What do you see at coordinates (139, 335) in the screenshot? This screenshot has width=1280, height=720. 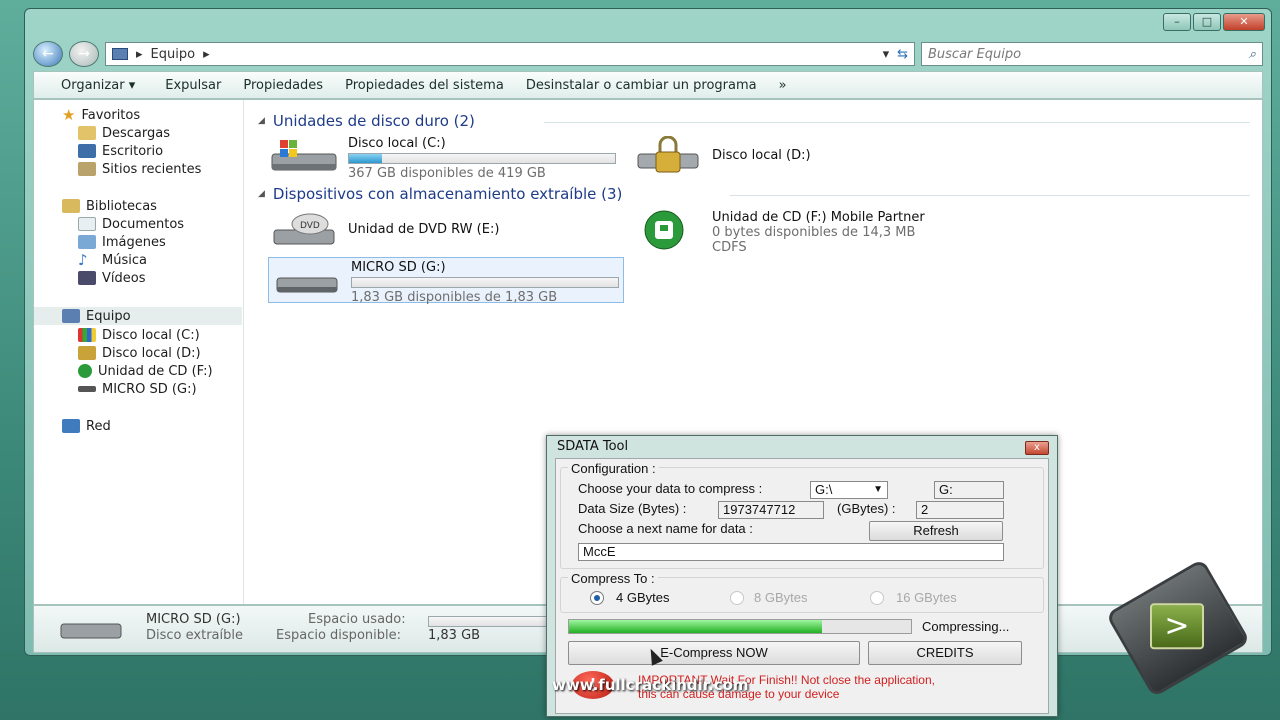 I see `sidebar-item-disco-c: Disco local (C:)` at bounding box center [139, 335].